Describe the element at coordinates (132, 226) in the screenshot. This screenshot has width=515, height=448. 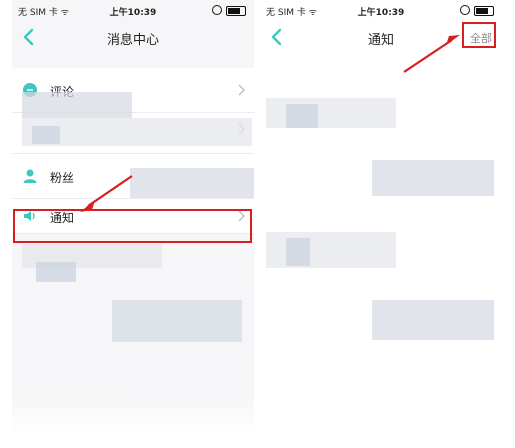
I see `notification-highlight-box` at that location.